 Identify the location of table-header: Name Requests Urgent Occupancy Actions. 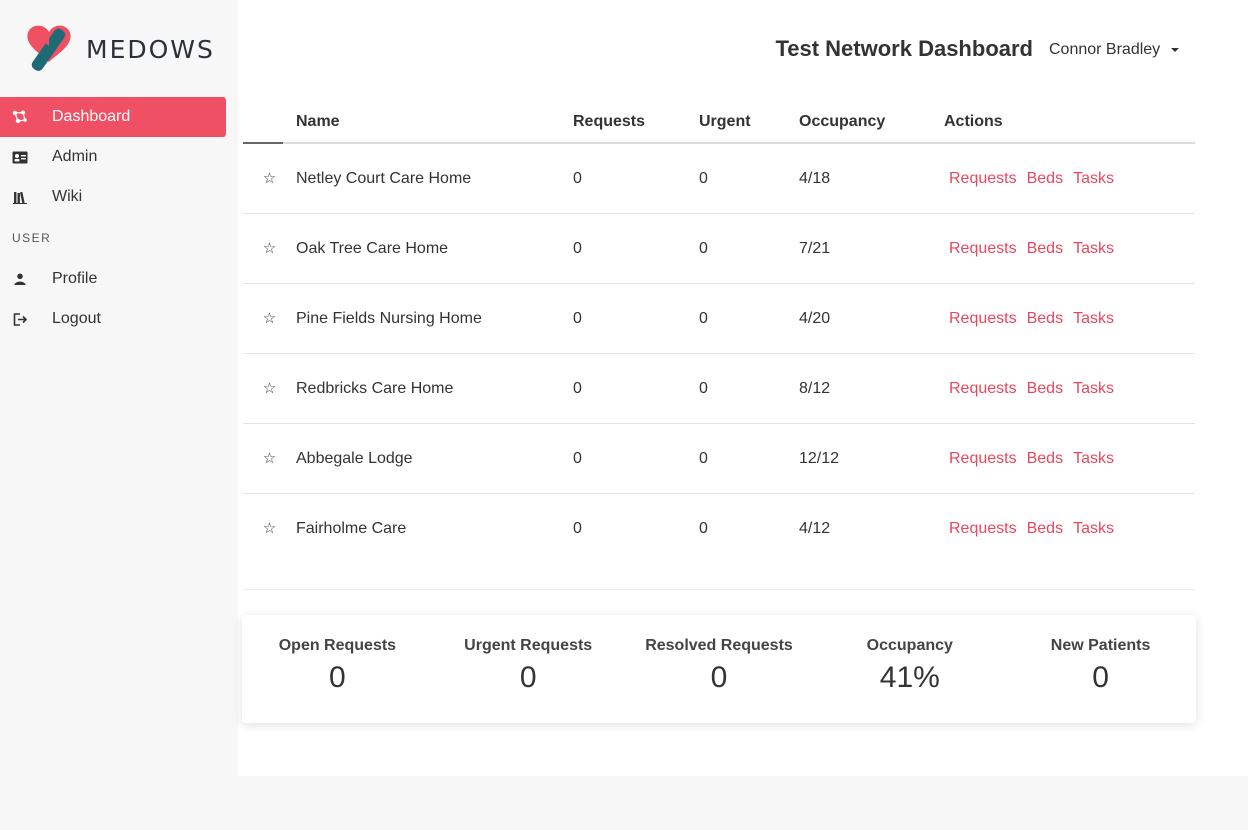
(719, 123).